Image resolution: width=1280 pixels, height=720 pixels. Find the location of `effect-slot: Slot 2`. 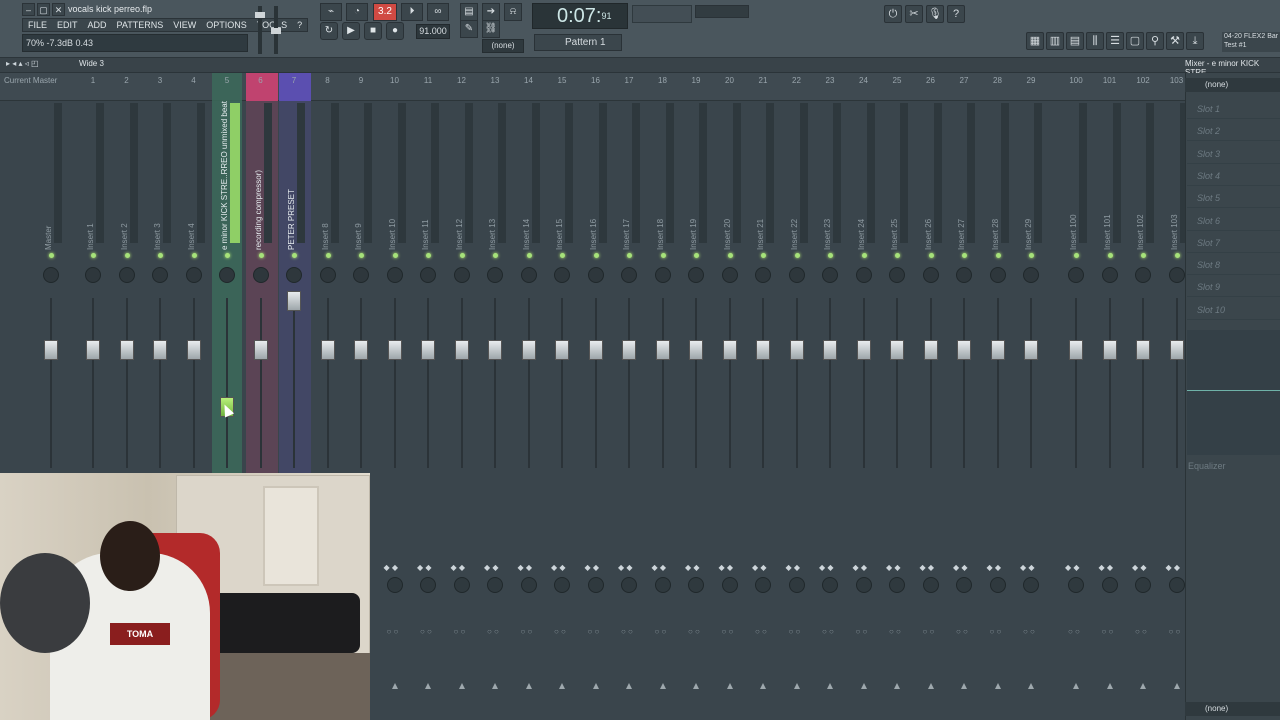

effect-slot: Slot 2 is located at coordinates (1233, 131).